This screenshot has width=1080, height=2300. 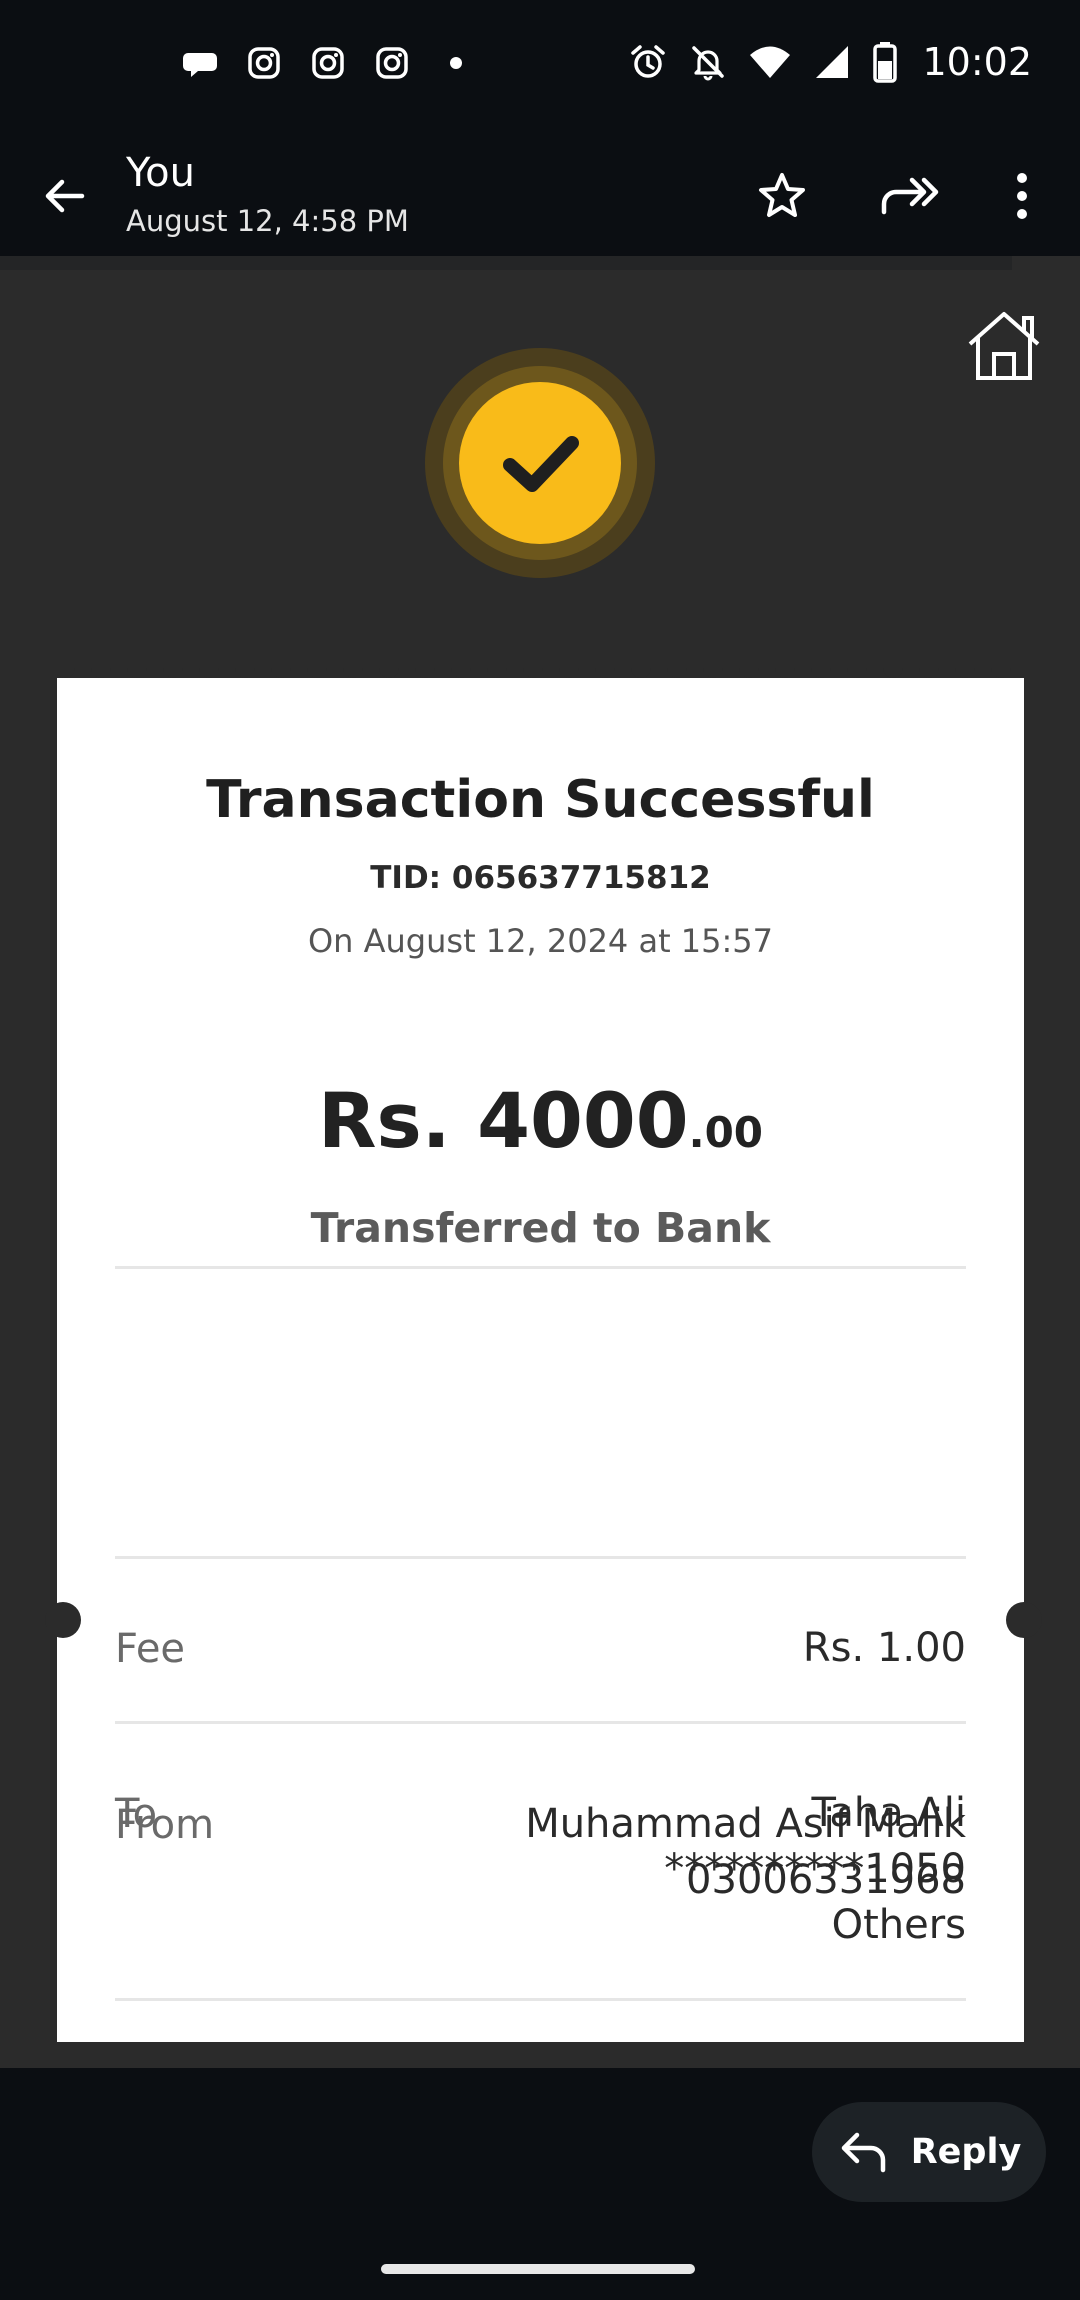 What do you see at coordinates (745, 1824) in the screenshot?
I see `sender-full-name: Muhammad Asif Malik` at bounding box center [745, 1824].